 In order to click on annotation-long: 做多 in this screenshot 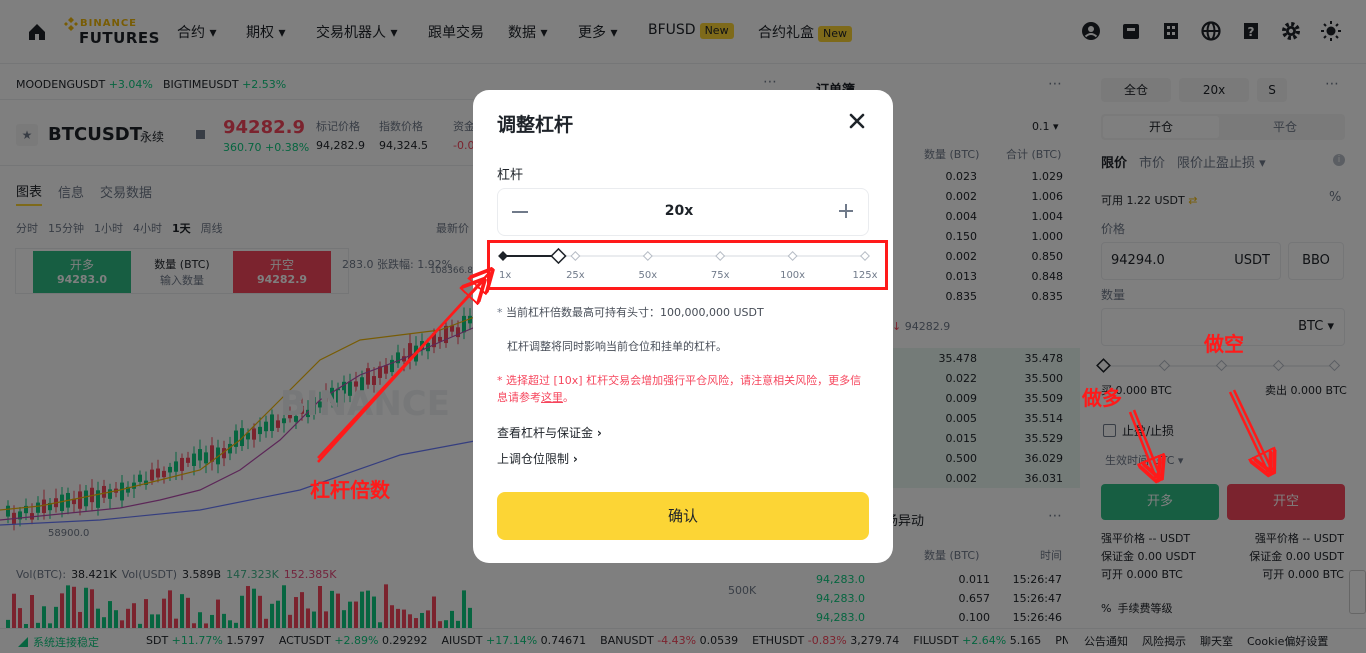, I will do `click(1102, 398)`.